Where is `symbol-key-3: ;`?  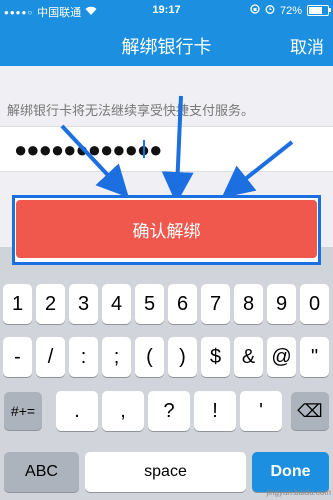
symbol-key-3: ; is located at coordinates (116, 357).